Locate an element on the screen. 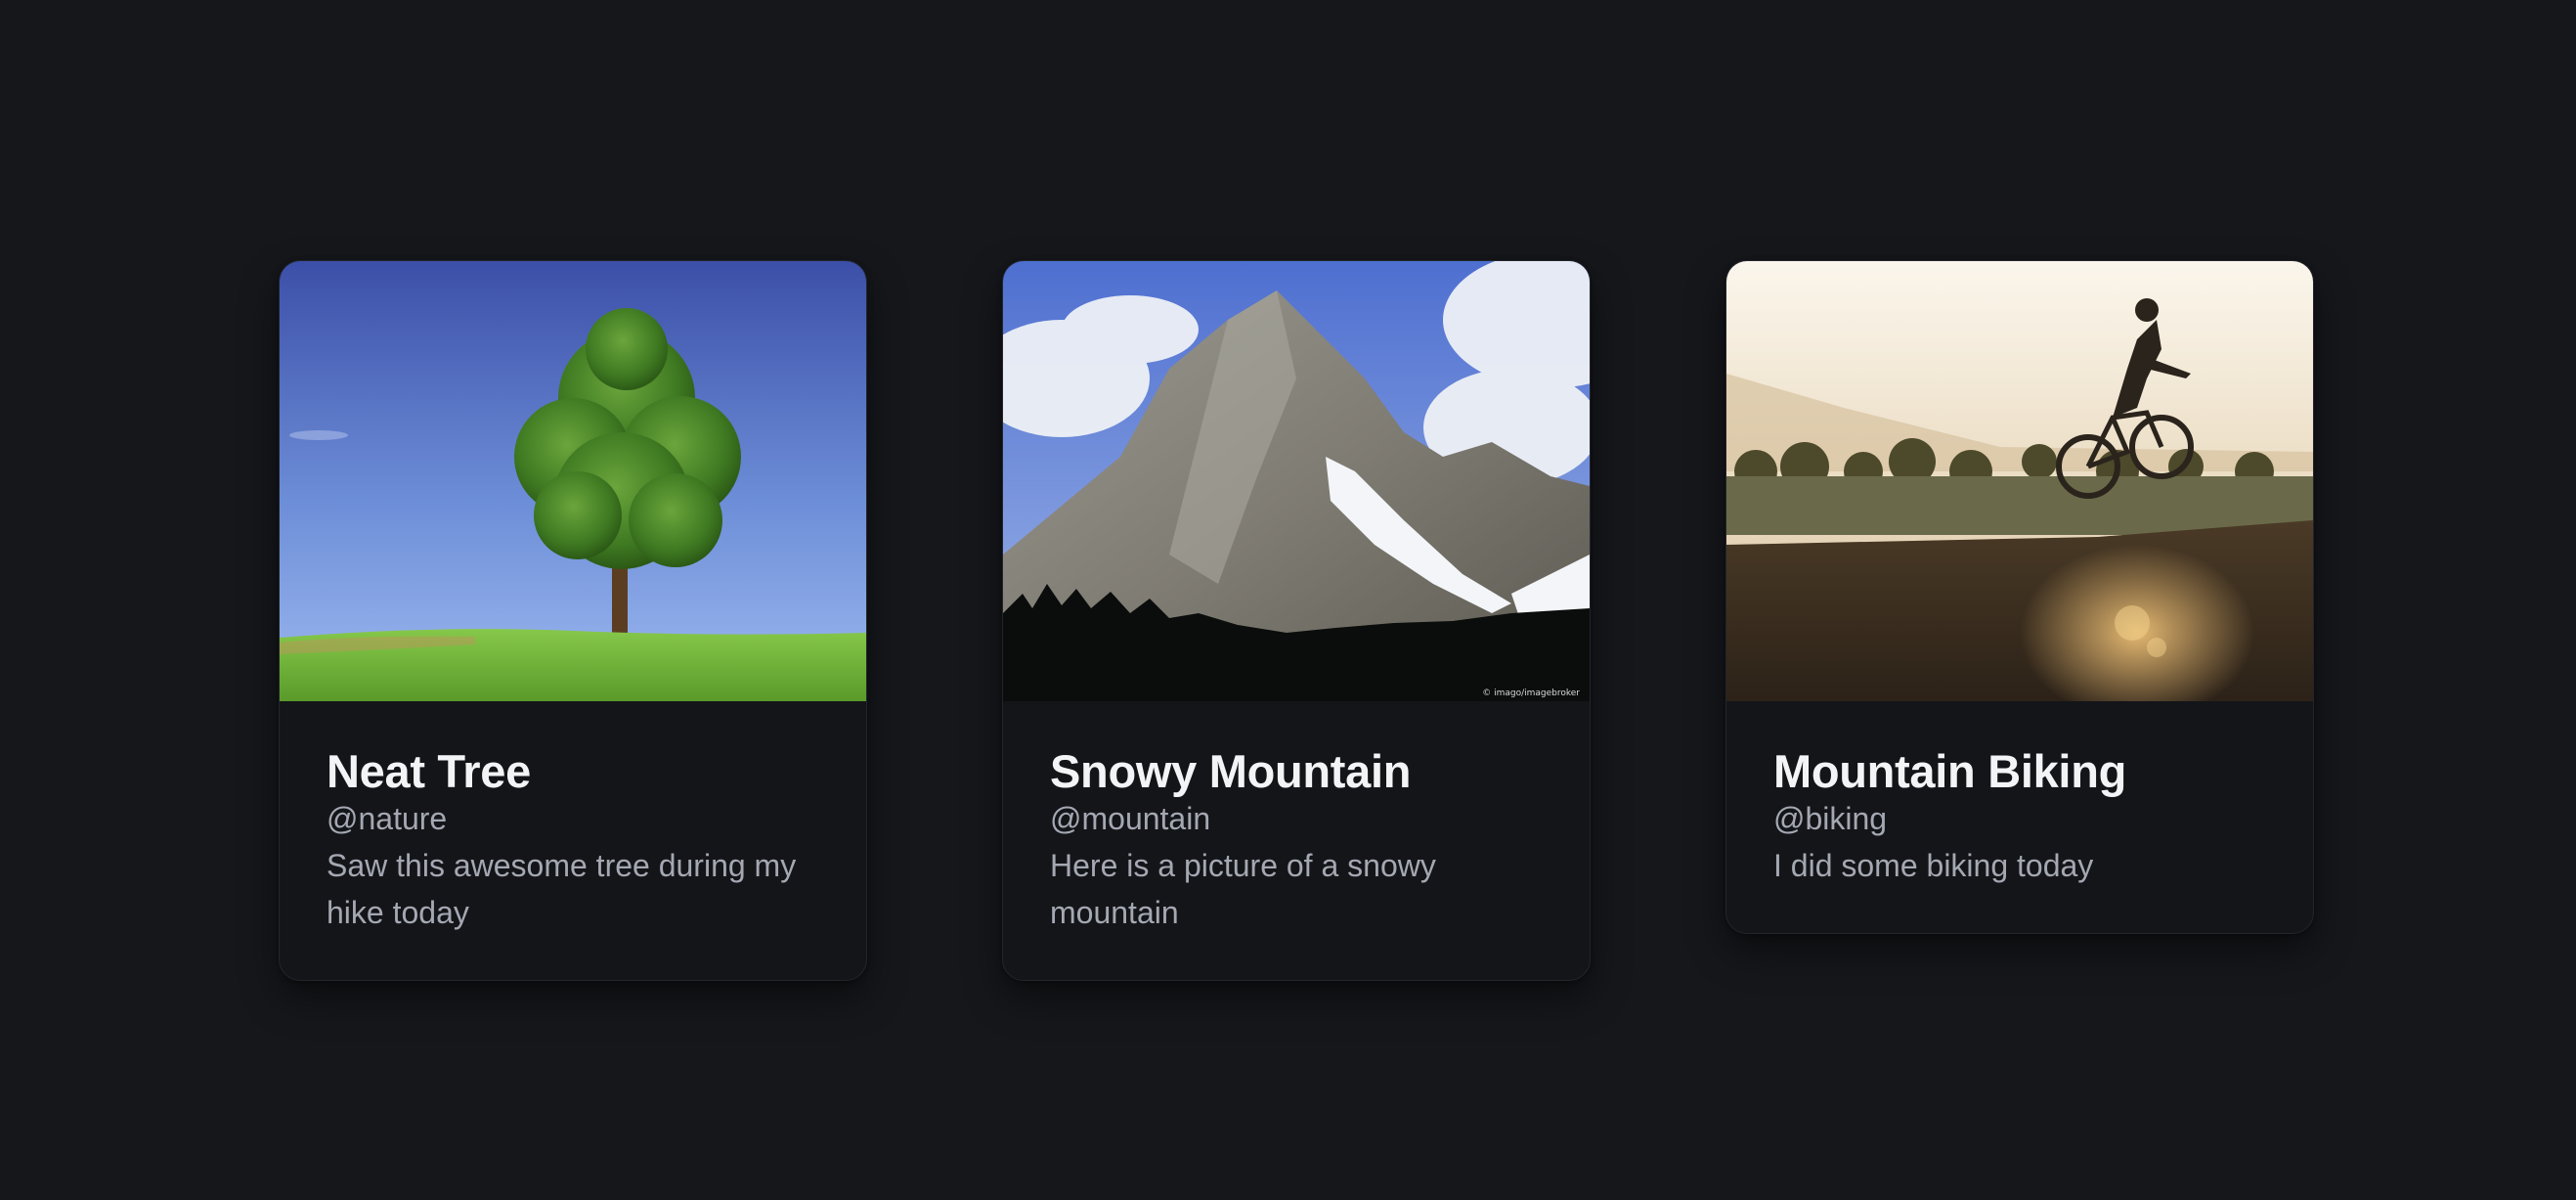 The height and width of the screenshot is (1200, 2576). card-handle: @mountain is located at coordinates (1296, 818).